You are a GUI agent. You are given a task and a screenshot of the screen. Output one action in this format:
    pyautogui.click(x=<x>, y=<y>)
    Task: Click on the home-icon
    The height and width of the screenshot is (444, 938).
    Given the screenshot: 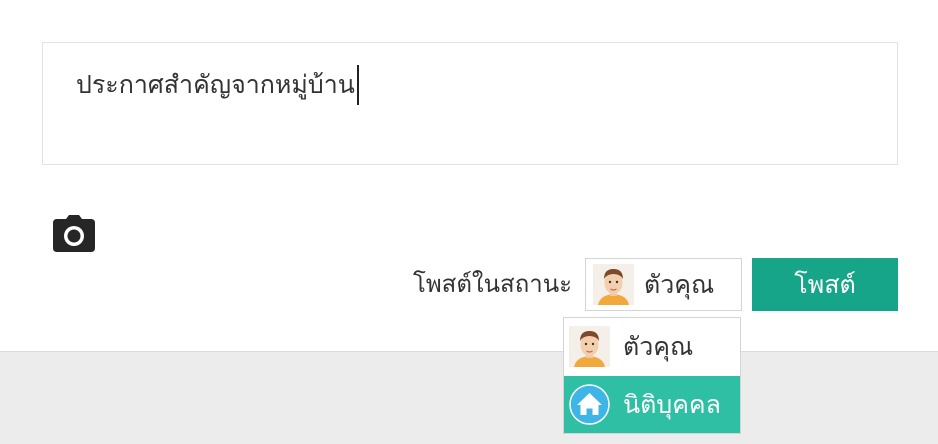 What is the action you would take?
    pyautogui.click(x=589, y=404)
    